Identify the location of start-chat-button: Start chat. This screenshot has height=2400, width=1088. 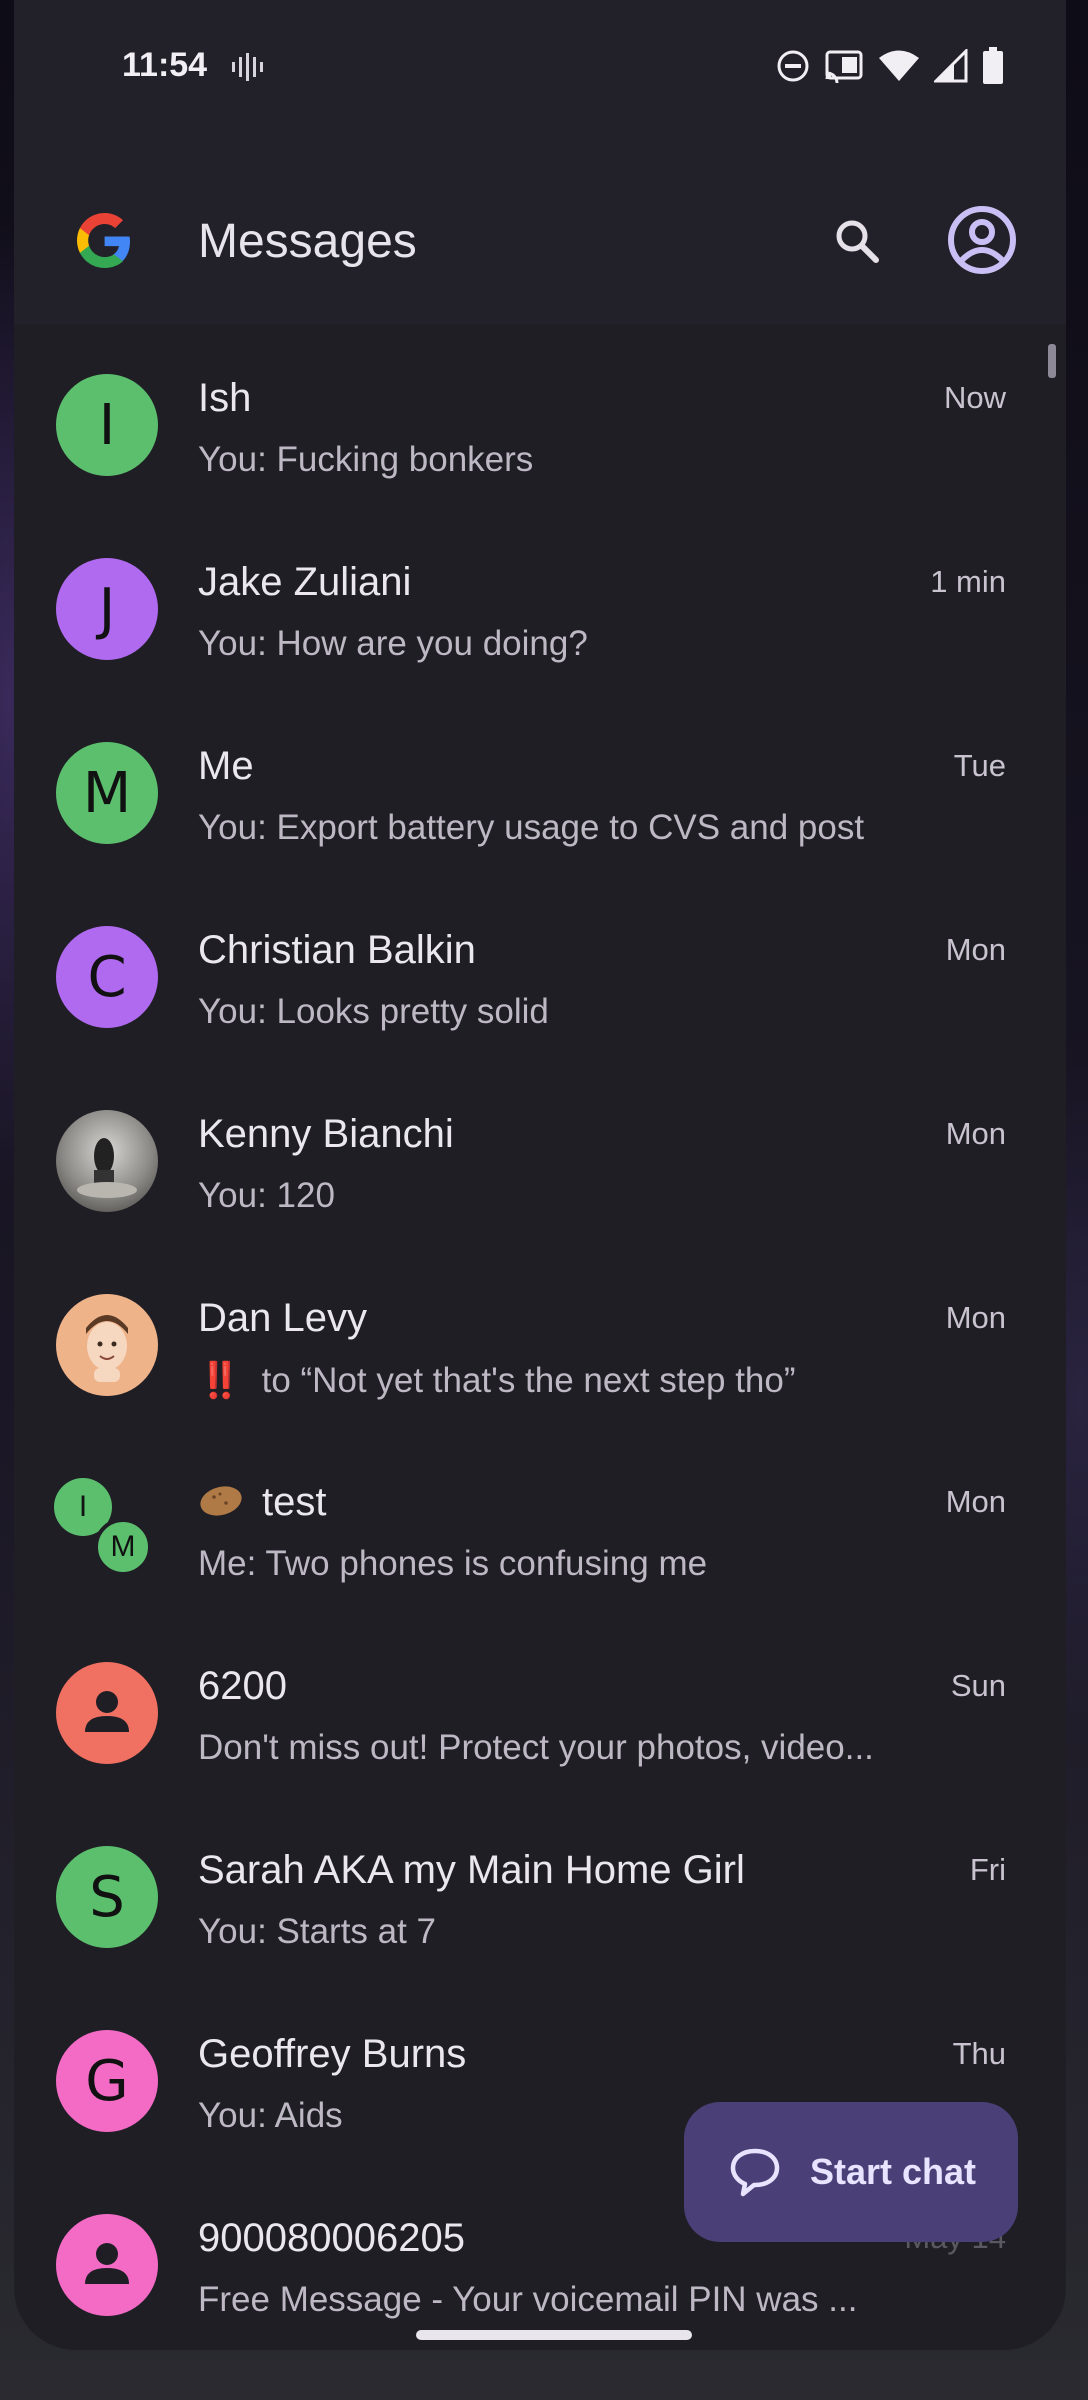
(851, 2172).